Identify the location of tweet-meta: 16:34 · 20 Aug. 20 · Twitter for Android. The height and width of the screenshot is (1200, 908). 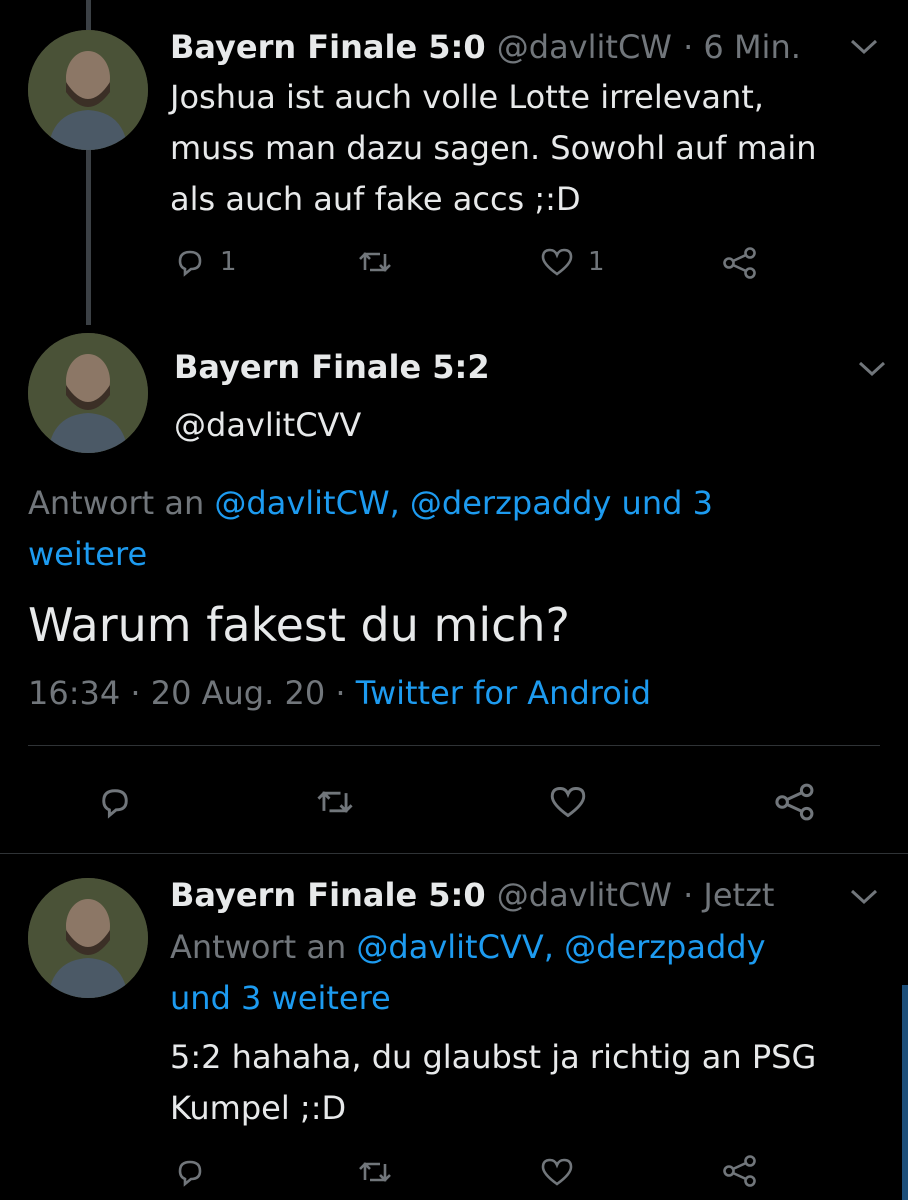
(339, 693).